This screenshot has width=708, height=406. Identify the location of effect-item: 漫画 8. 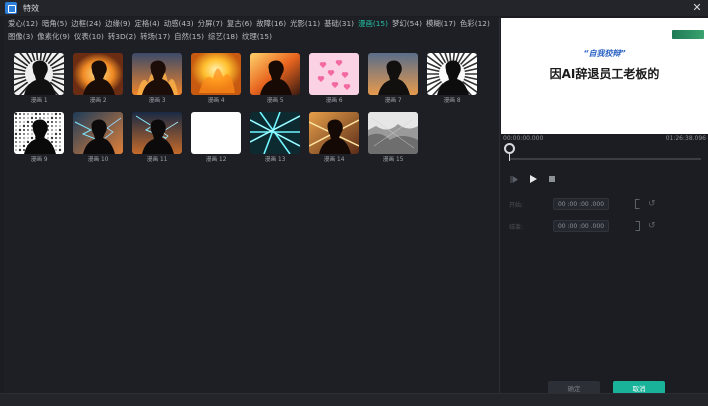
(452, 79).